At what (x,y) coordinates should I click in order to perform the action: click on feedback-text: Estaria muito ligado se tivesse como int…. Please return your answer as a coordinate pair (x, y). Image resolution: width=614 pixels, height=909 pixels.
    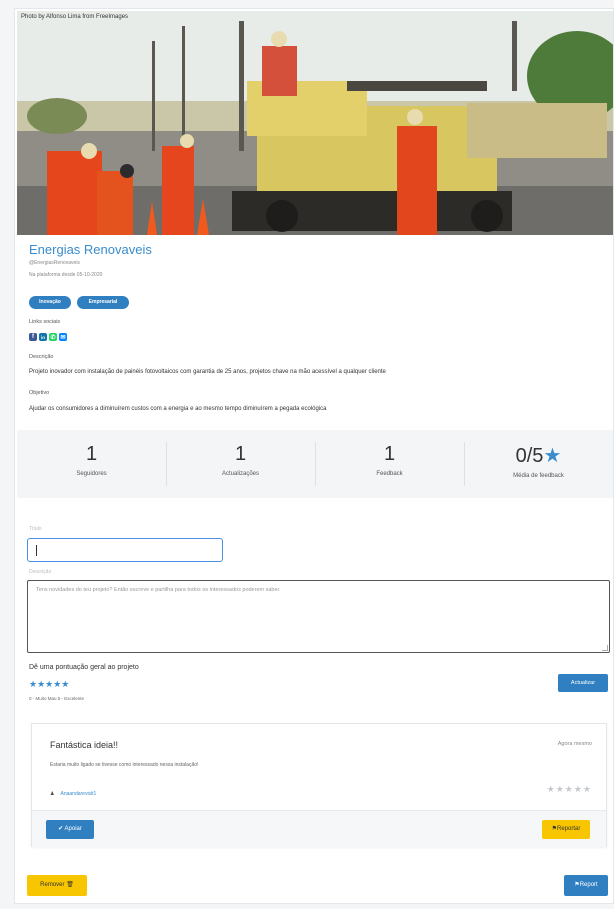
    Looking at the image, I should click on (124, 765).